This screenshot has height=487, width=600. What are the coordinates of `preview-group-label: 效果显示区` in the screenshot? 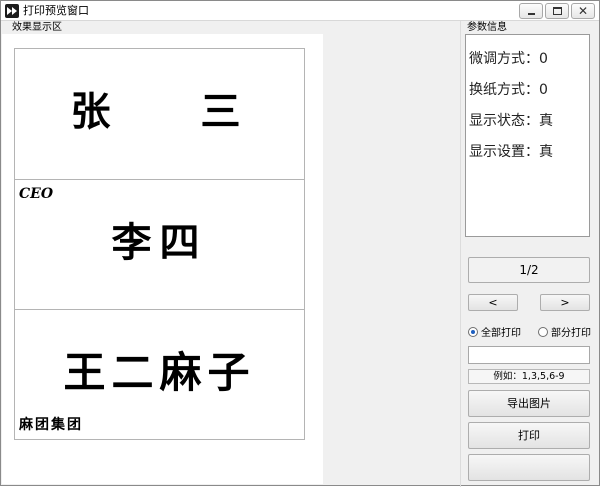 It's located at (37, 27).